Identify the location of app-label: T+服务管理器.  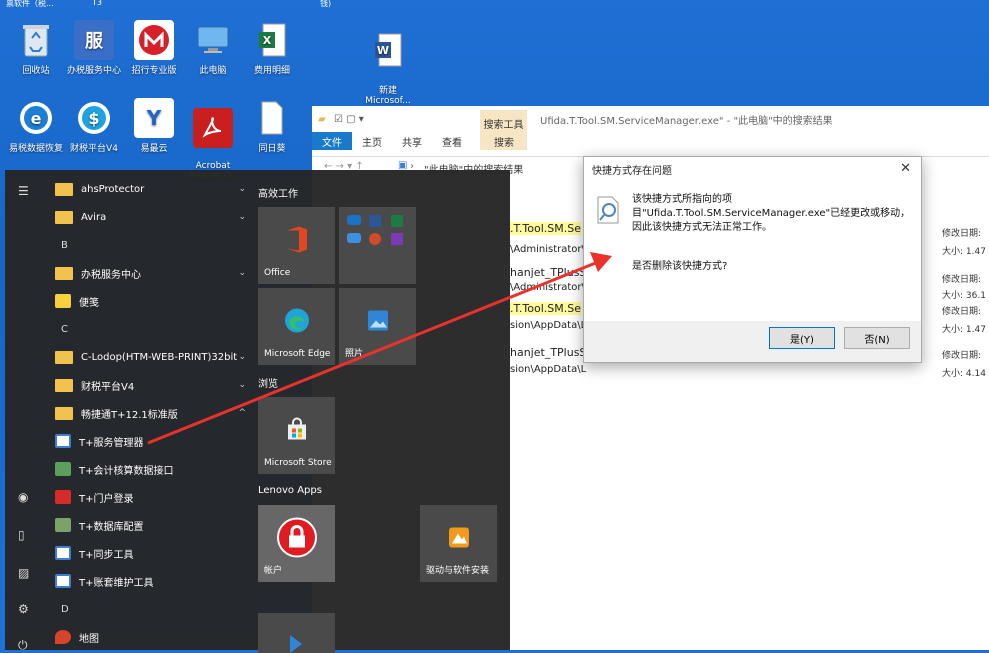
(111, 443).